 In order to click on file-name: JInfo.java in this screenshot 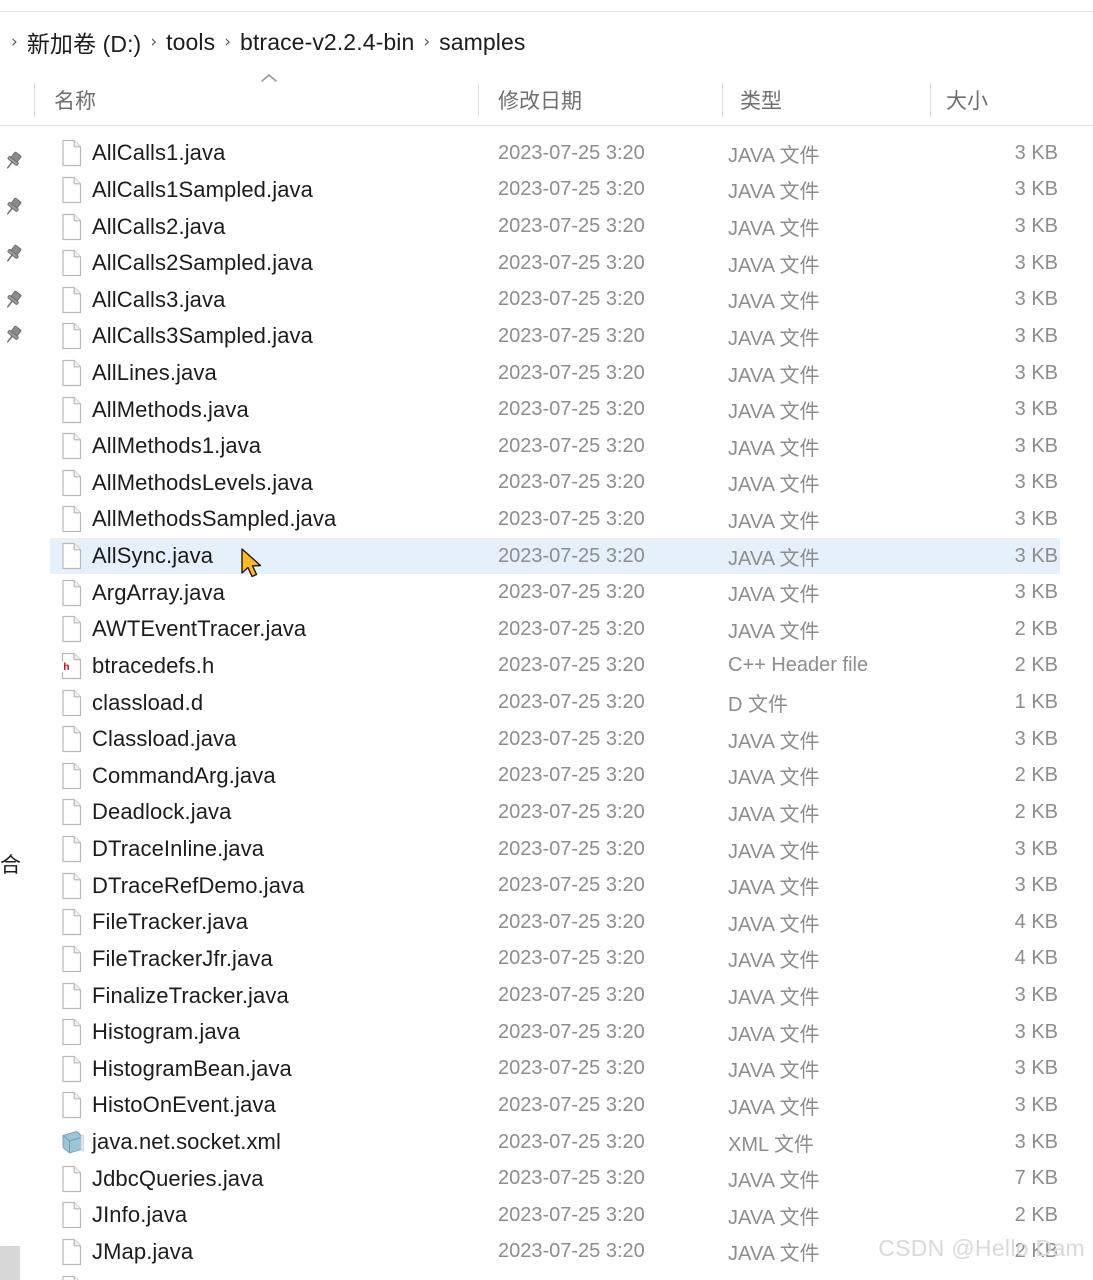, I will do `click(140, 1215)`.